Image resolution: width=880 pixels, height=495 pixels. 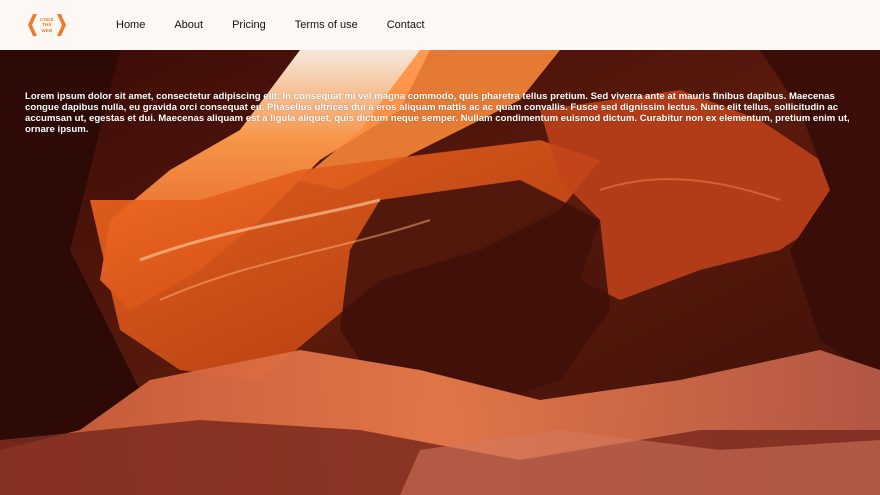 I want to click on nav-pricing-link: Pricing, so click(x=249, y=25).